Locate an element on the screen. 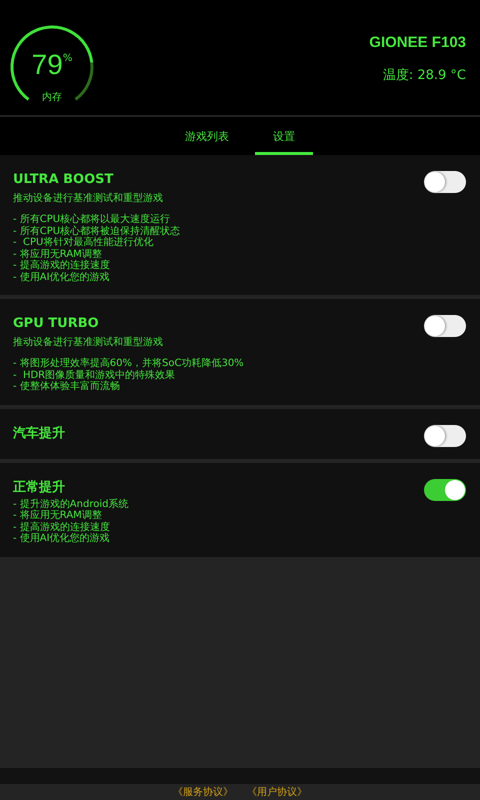 The width and height of the screenshot is (480, 800). temperature-reading: 温度: 28.9 °C is located at coordinates (424, 75).